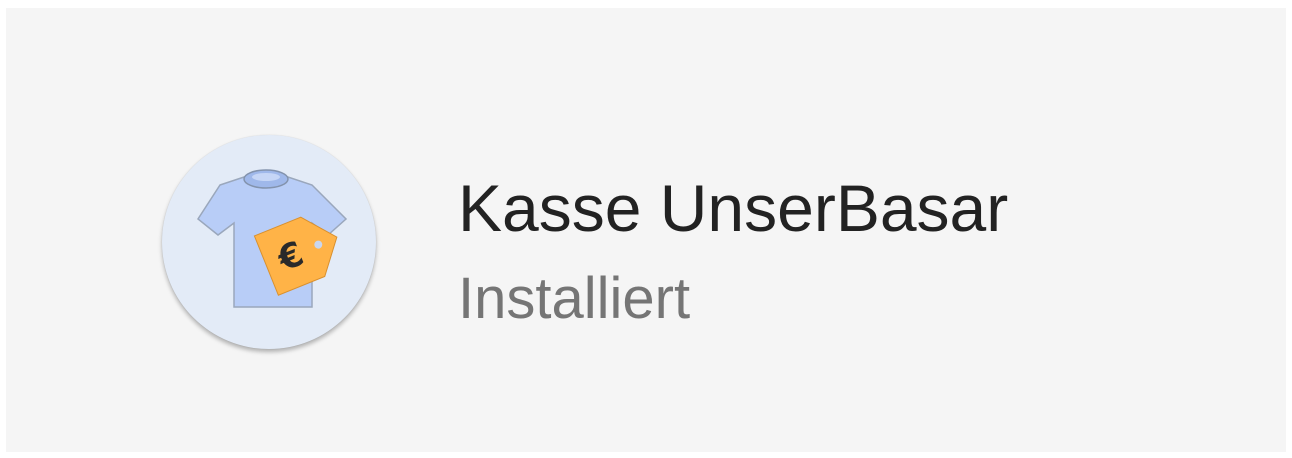 The width and height of the screenshot is (1292, 458). I want to click on app-icon: €, so click(269, 242).